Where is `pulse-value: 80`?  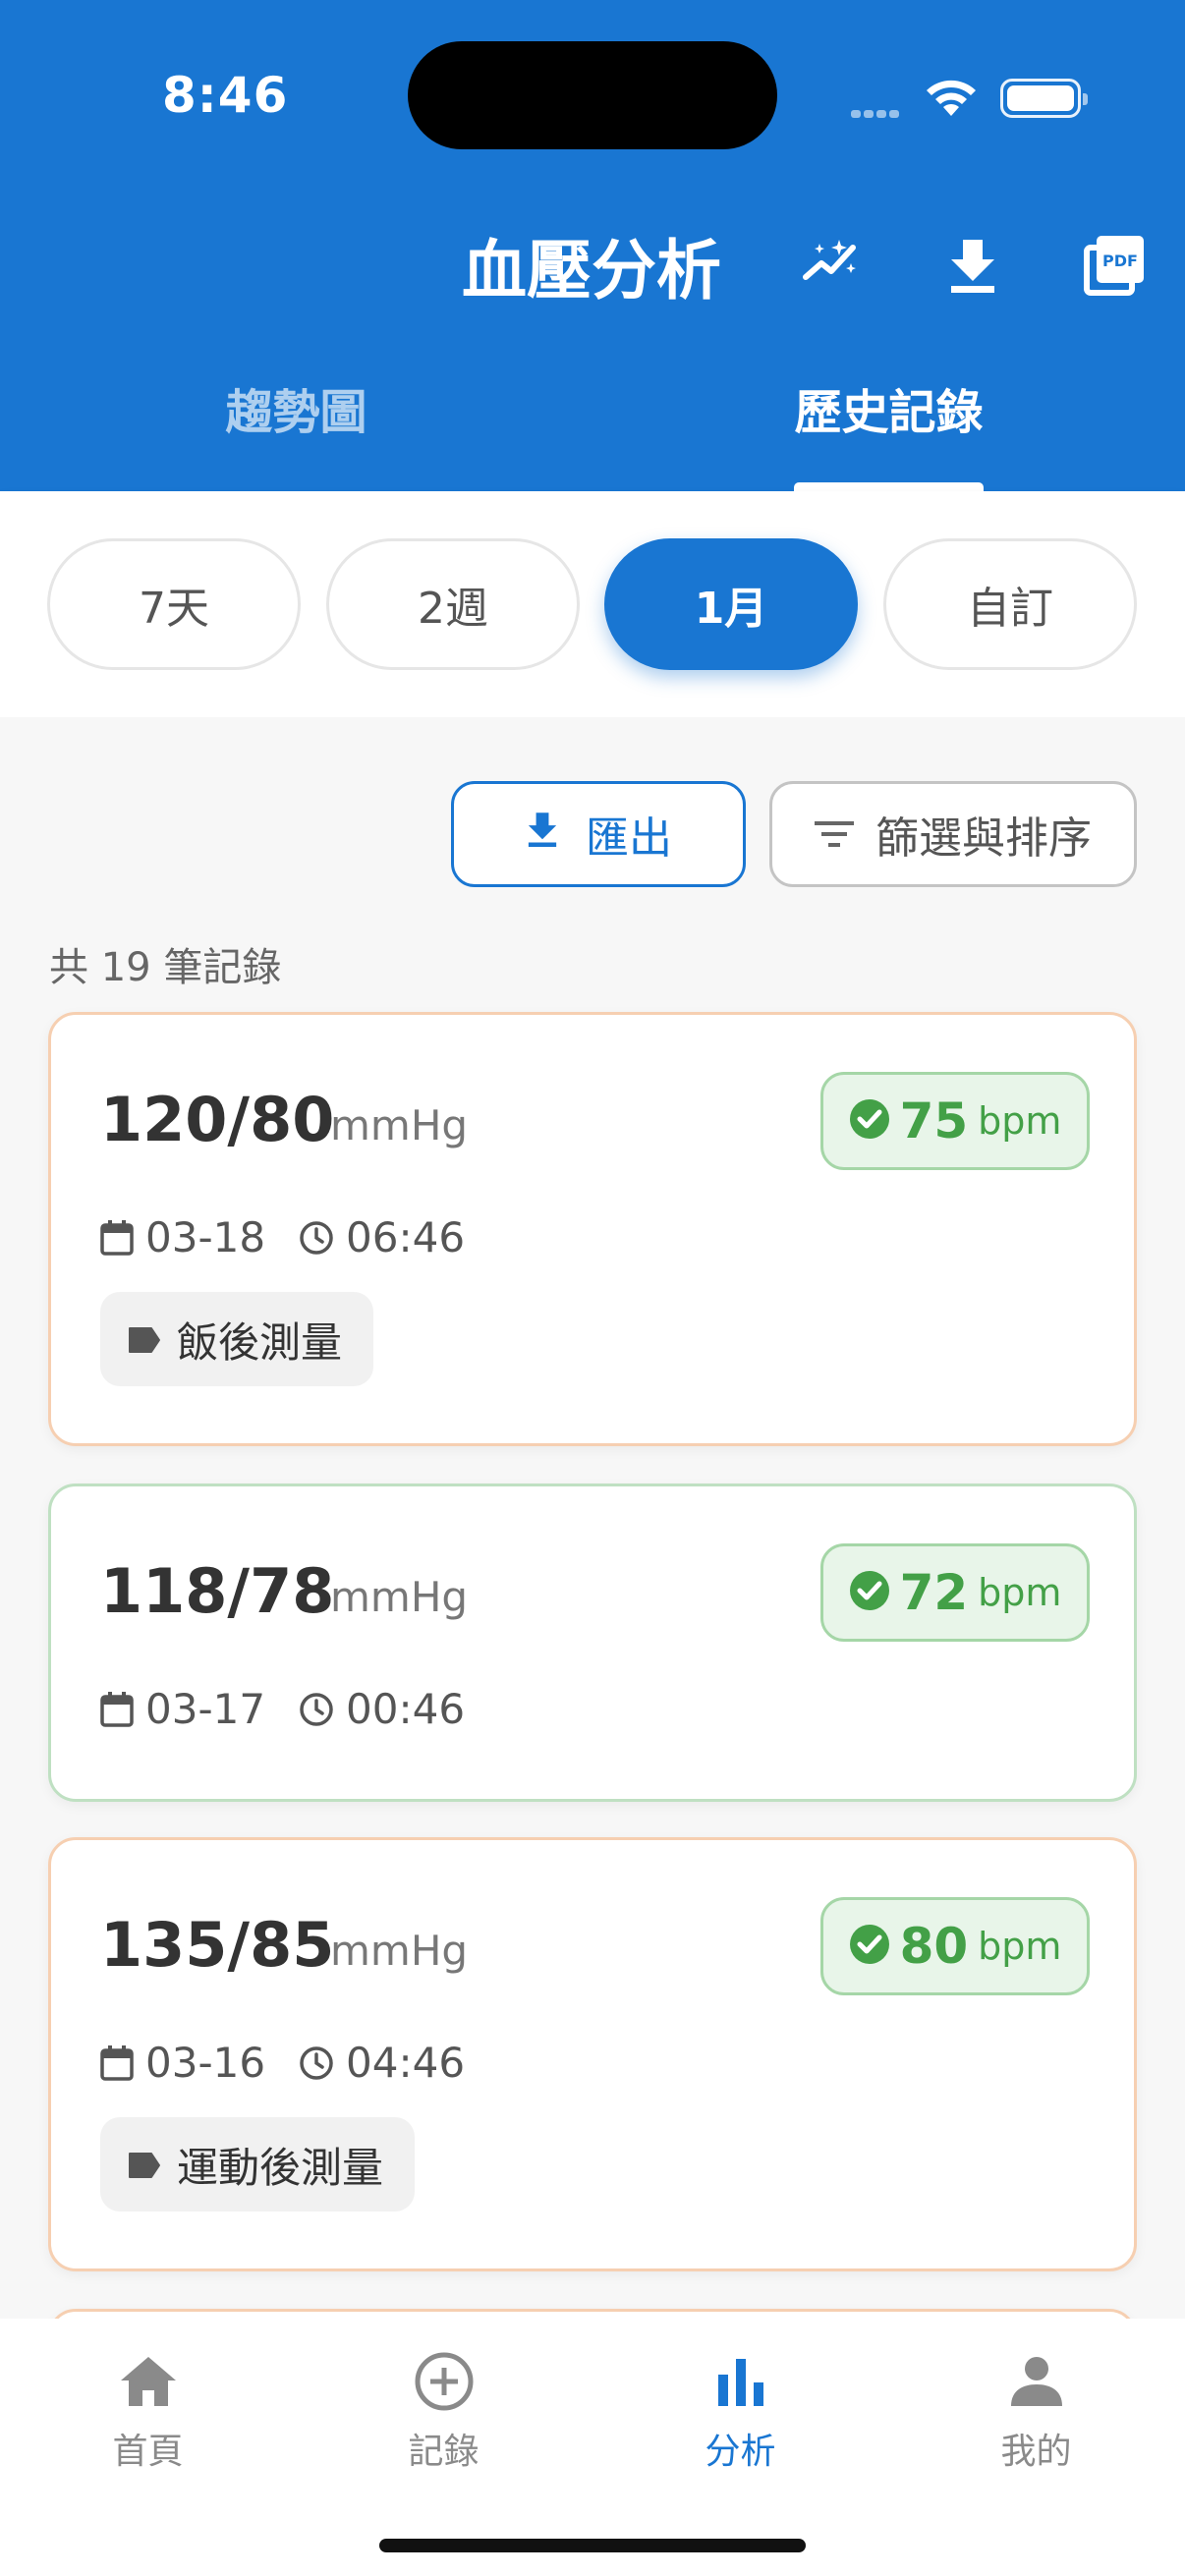 pulse-value: 80 is located at coordinates (934, 1946).